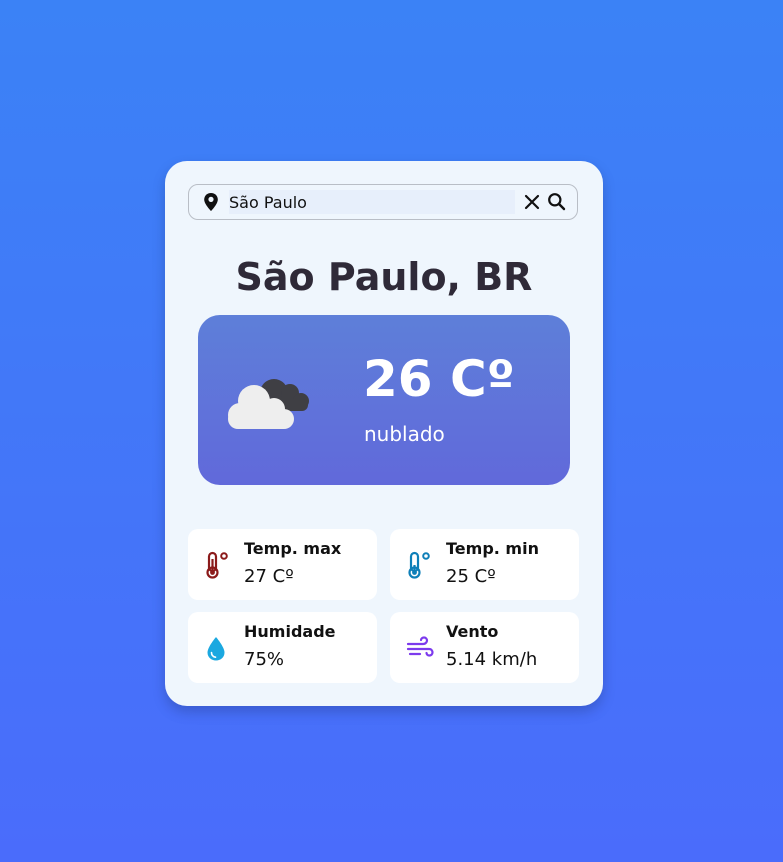  I want to click on stat-temp-max: Temp. max 27 Cº, so click(282, 564).